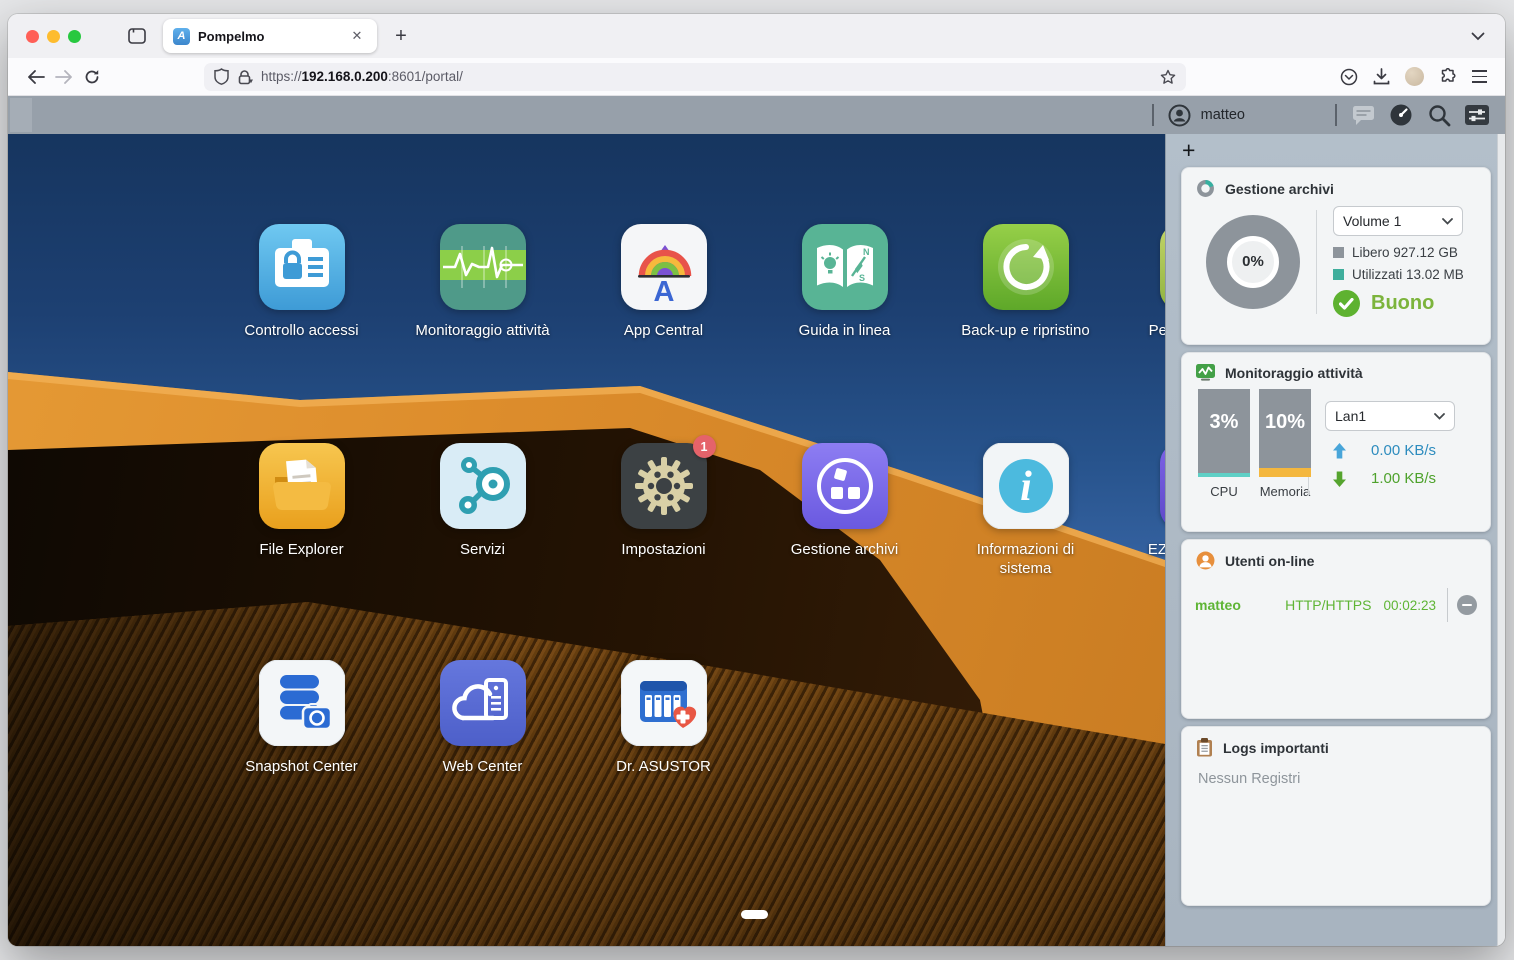  What do you see at coordinates (1447, 605) in the screenshot?
I see `user-row-divider` at bounding box center [1447, 605].